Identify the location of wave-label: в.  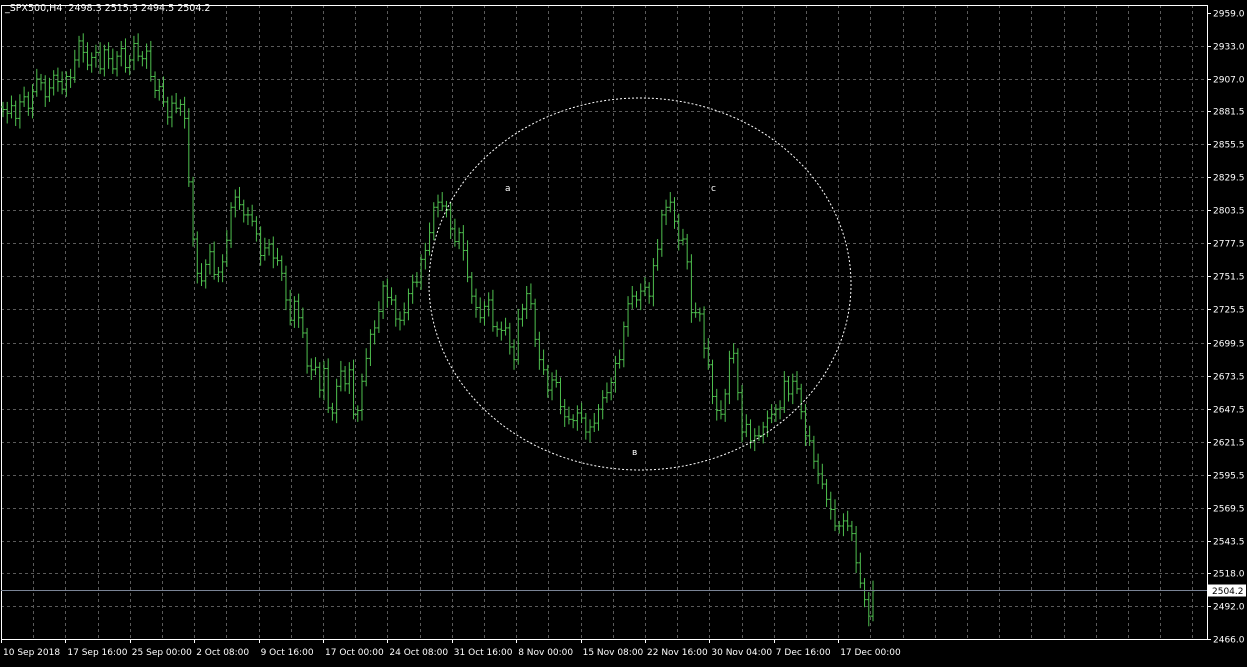
(634, 453).